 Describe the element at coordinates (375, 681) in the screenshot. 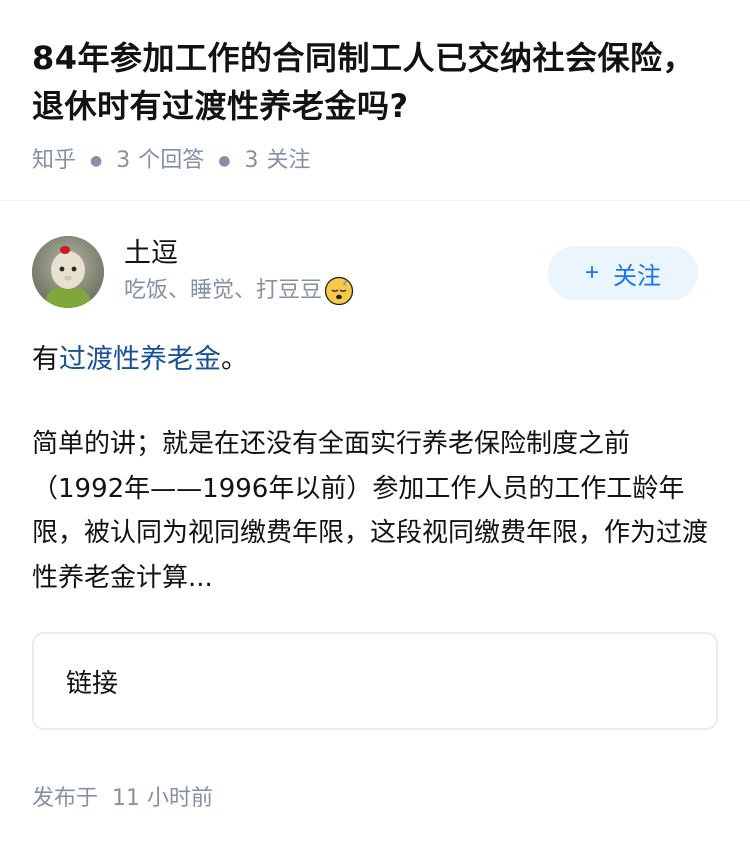

I see `link-card: 链接` at that location.